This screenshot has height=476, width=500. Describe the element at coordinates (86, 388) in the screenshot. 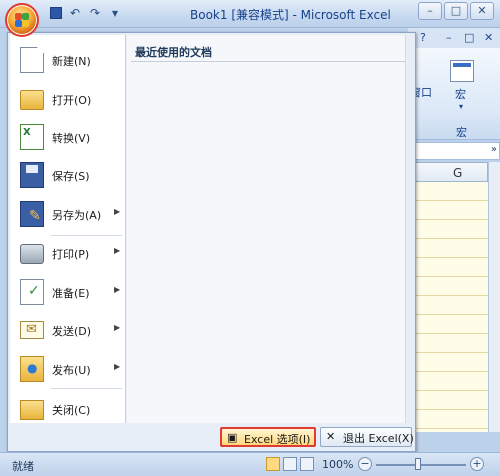

I see `menu-divider` at that location.